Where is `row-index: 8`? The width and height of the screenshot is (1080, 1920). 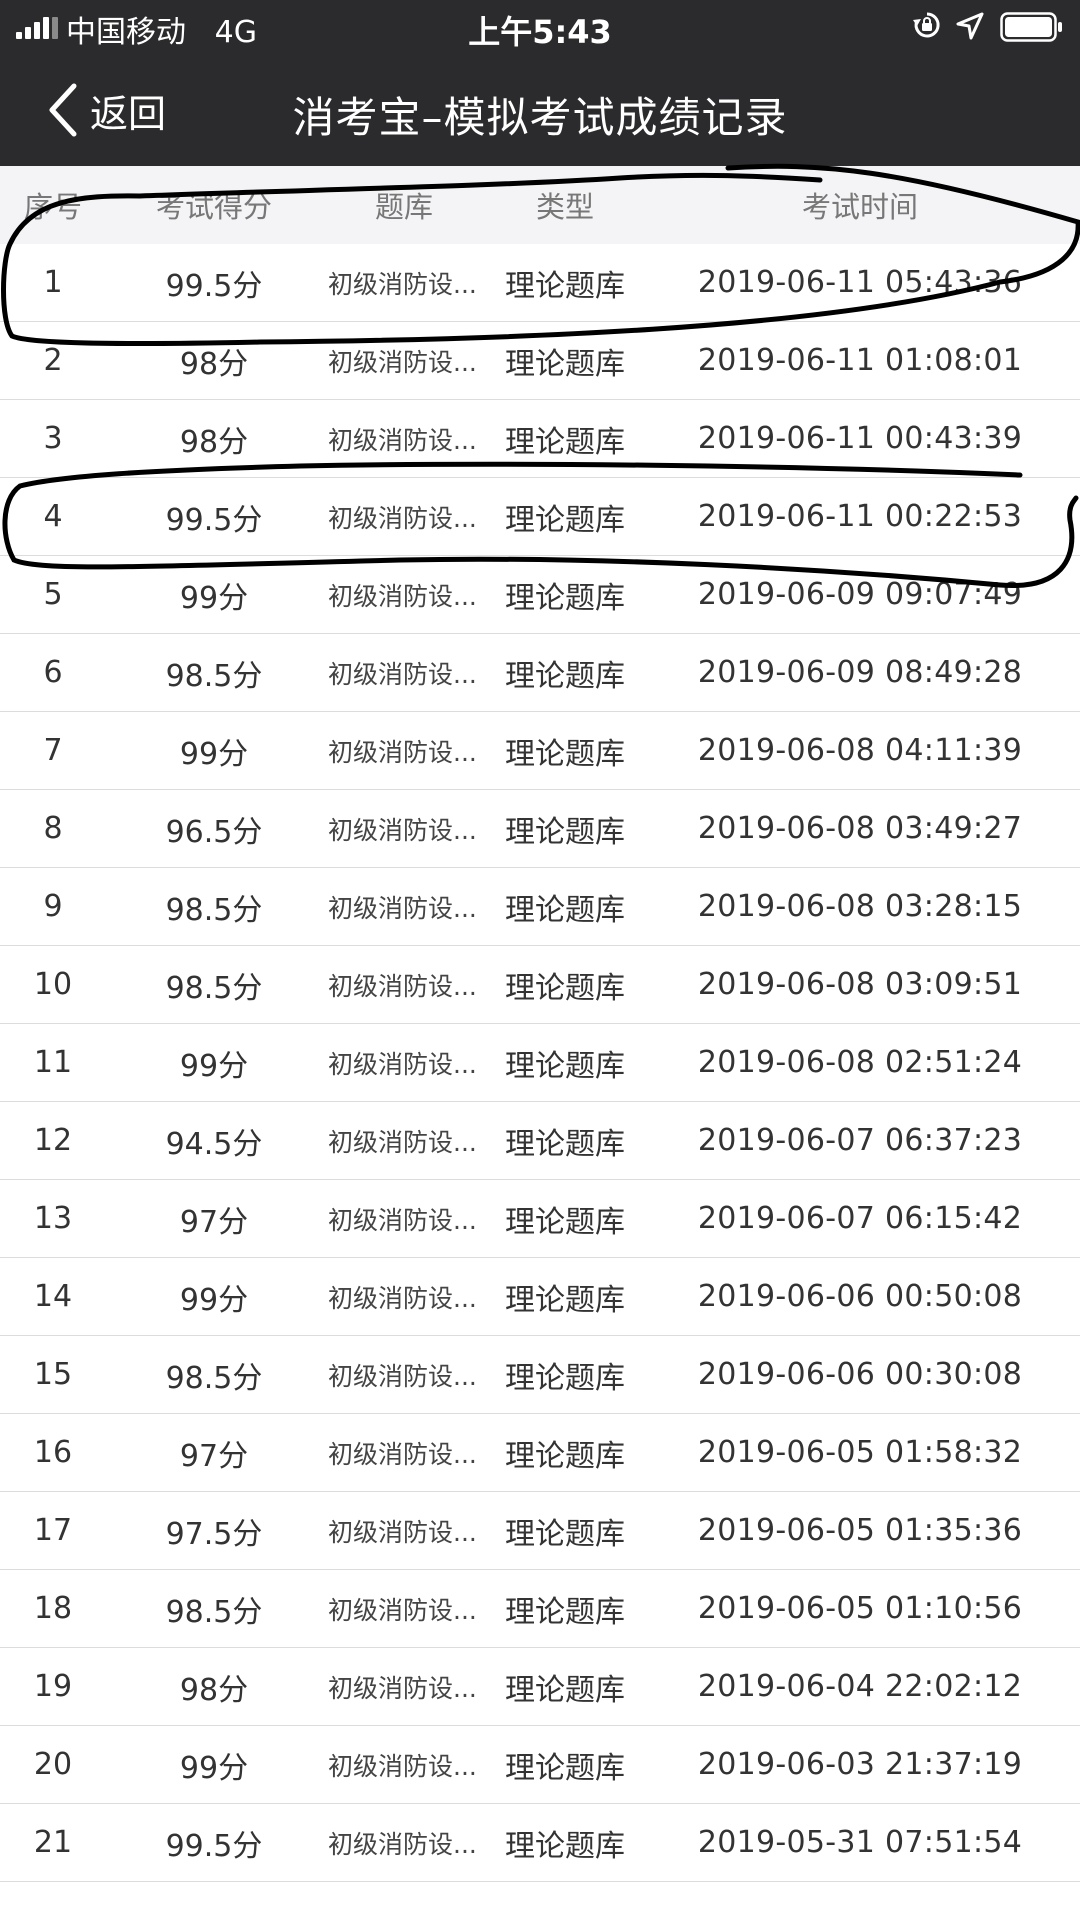
row-index: 8 is located at coordinates (53, 828).